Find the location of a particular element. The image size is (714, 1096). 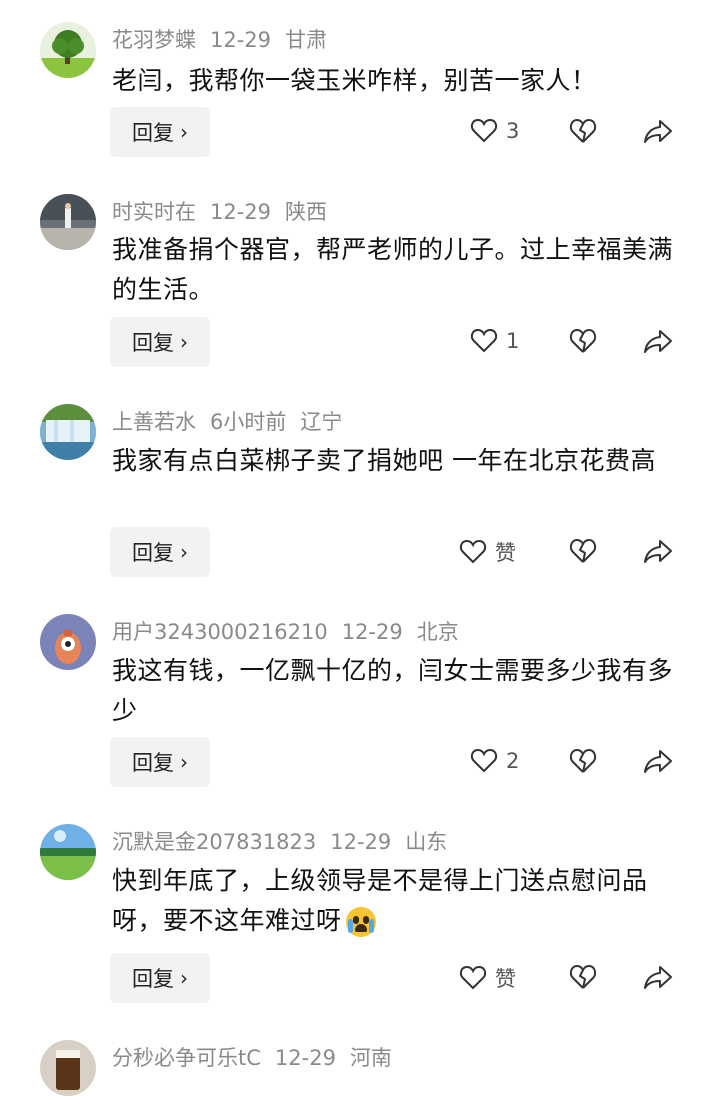

username: 花羽梦蝶 is located at coordinates (154, 40).